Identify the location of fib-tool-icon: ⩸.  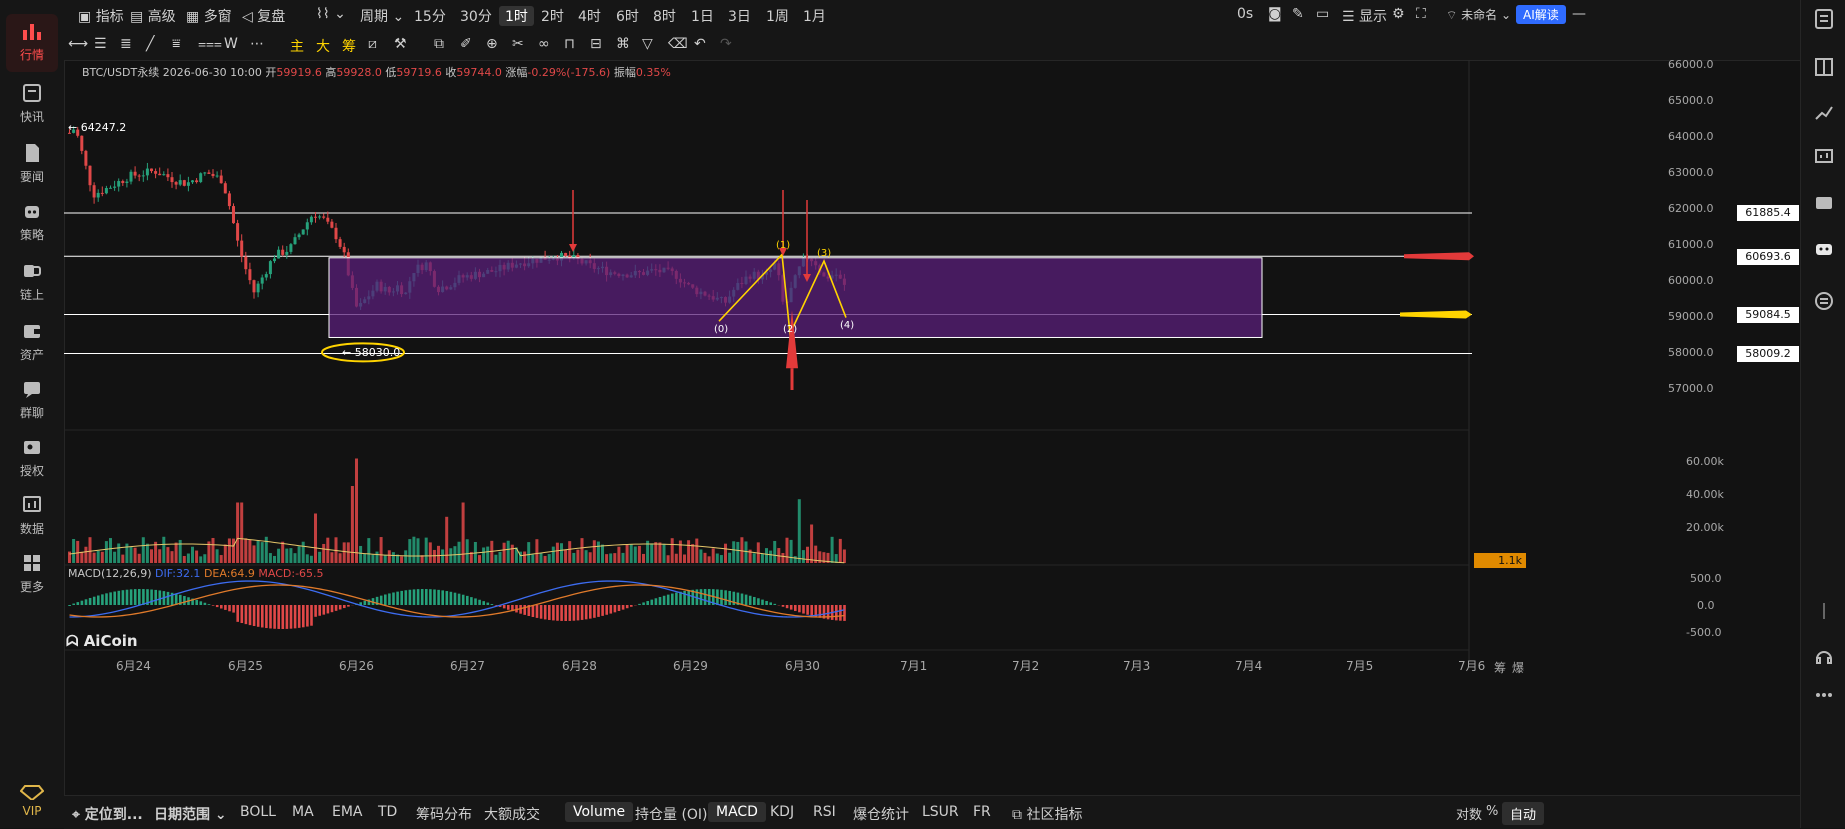
(176, 44).